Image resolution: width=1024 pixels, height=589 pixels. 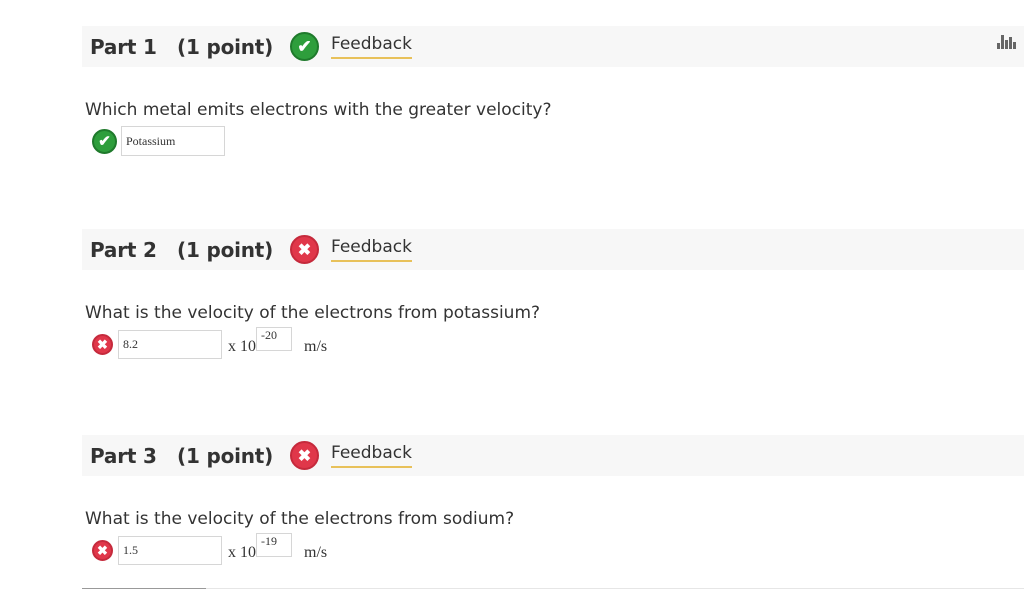 I want to click on part-3-title: Part 3 (1 point), so click(x=182, y=455).